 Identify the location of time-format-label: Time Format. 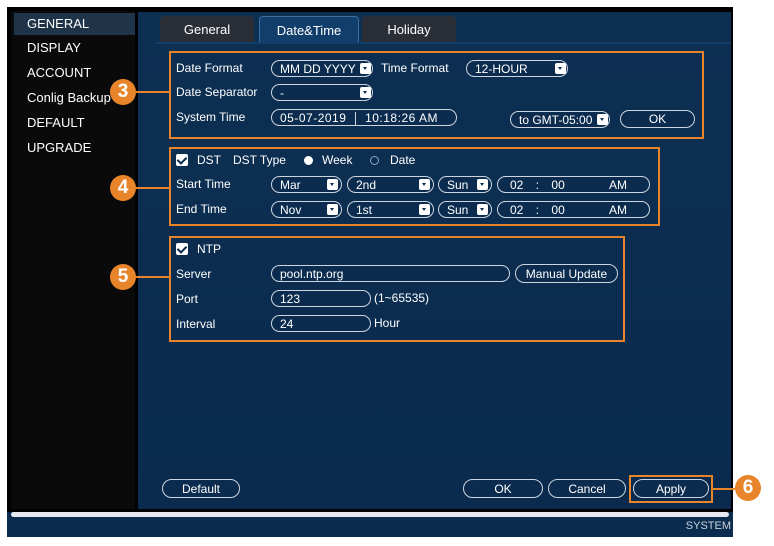
(415, 68).